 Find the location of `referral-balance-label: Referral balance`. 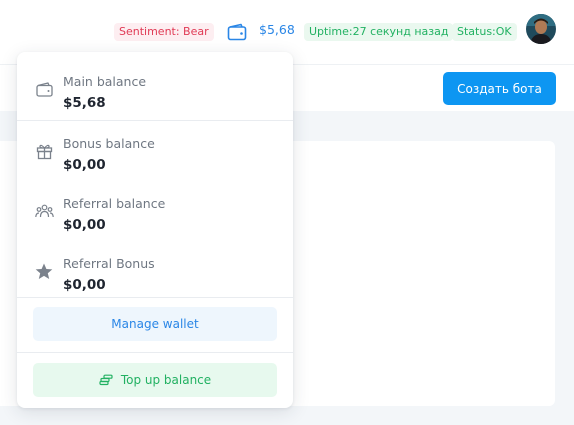

referral-balance-label: Referral balance is located at coordinates (114, 203).